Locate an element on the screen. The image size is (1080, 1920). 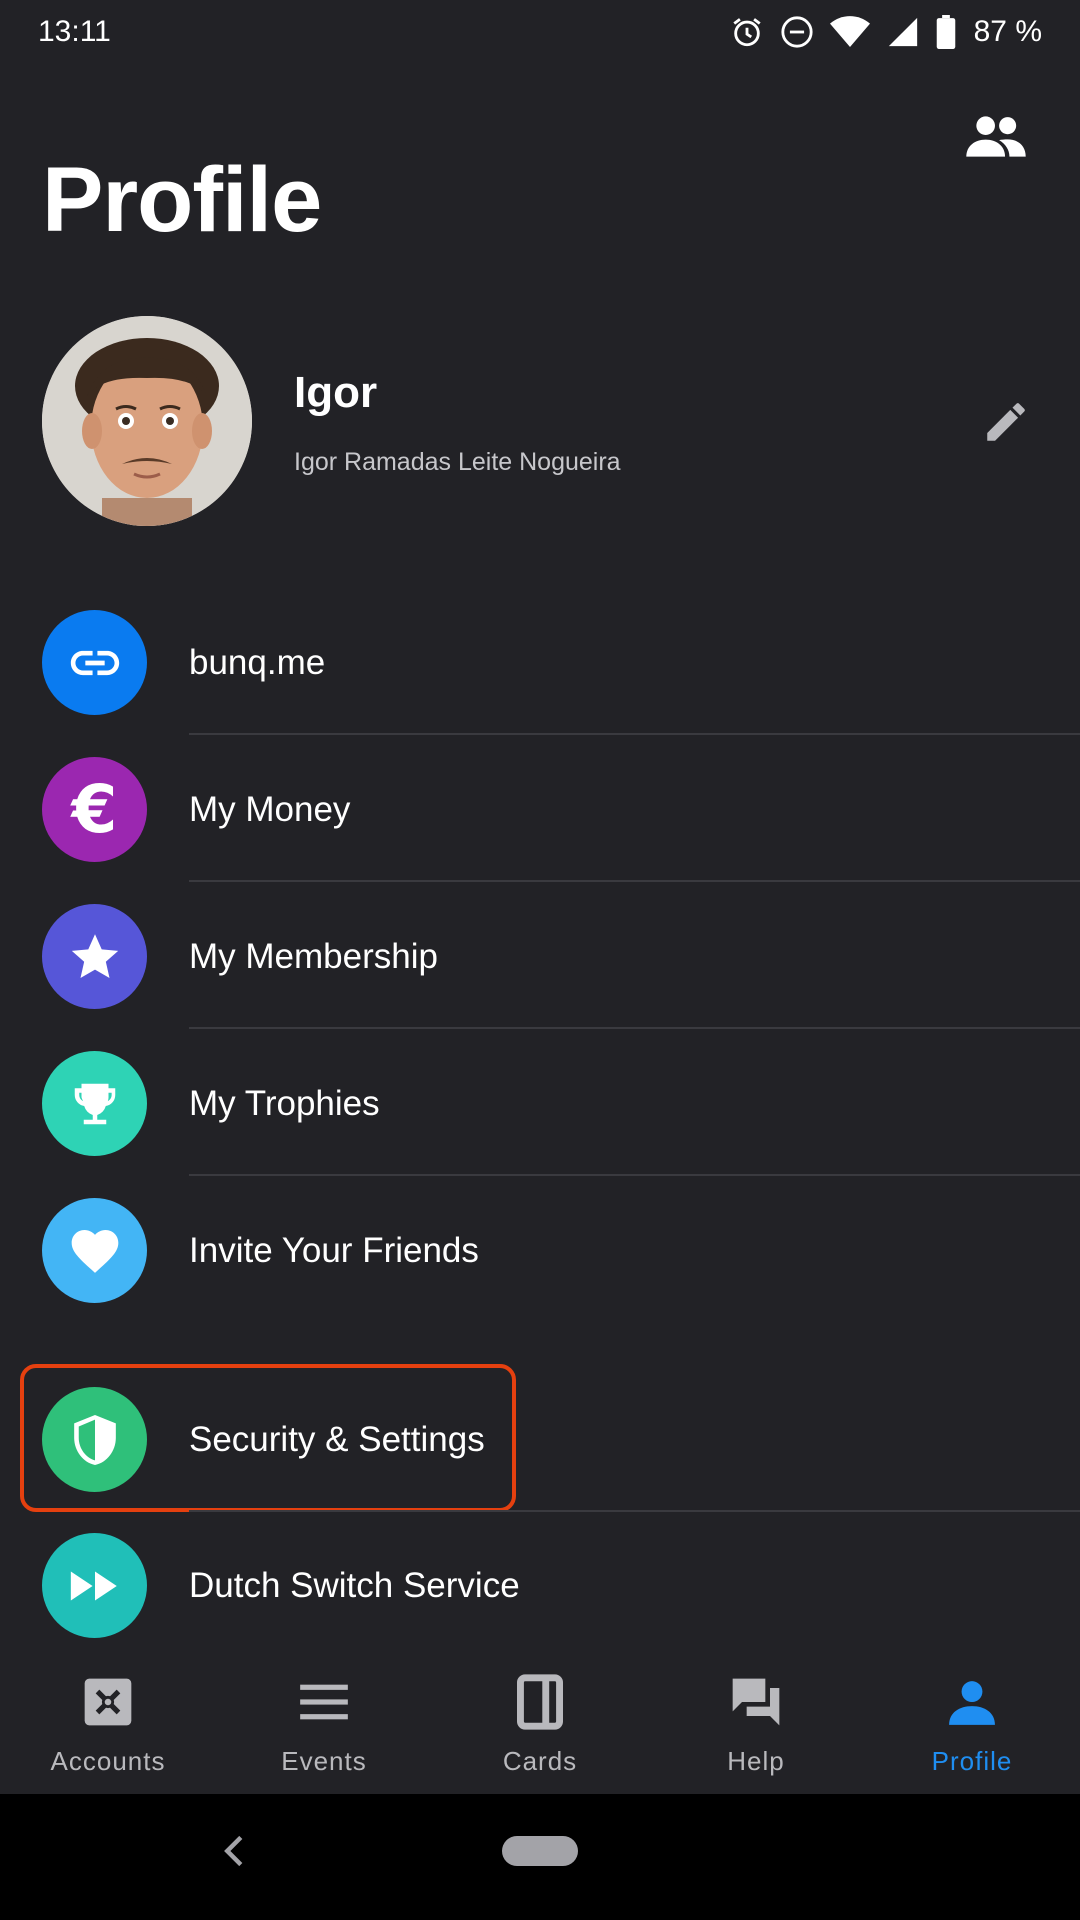
chat-icon is located at coordinates (756, 1702).